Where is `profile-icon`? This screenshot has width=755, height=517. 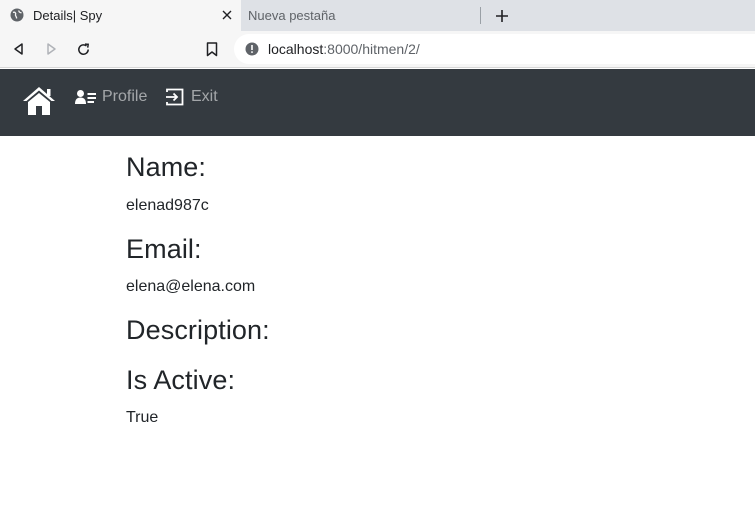
profile-icon is located at coordinates (85, 97).